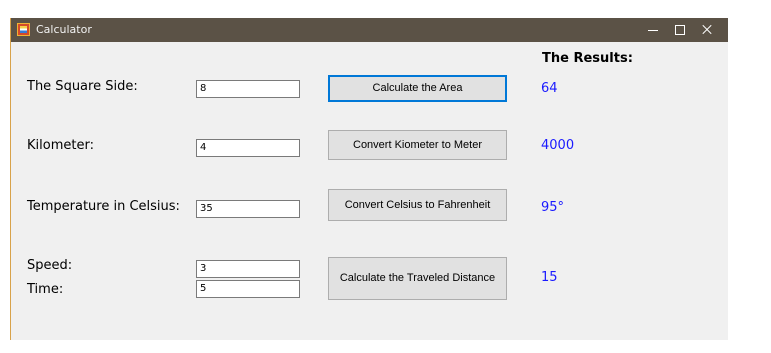 The width and height of the screenshot is (771, 353). Describe the element at coordinates (248, 289) in the screenshot. I see `time-input: 5` at that location.